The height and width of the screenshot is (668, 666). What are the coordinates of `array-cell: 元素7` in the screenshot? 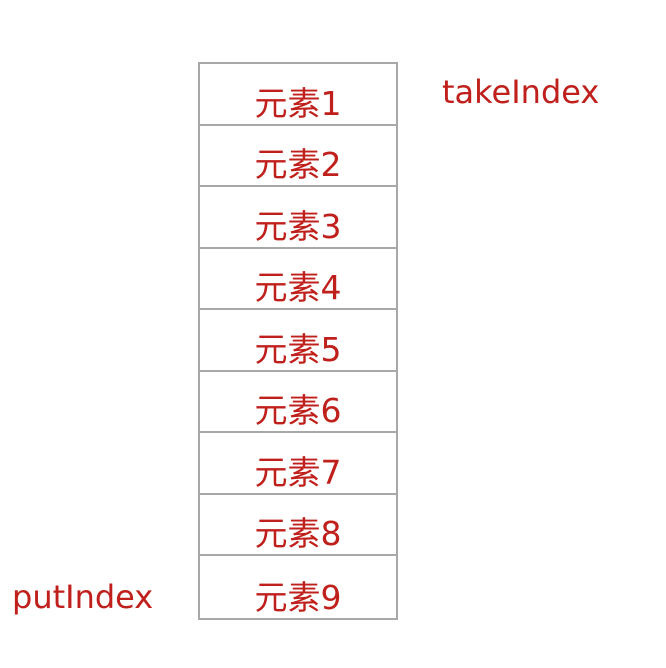 It's located at (298, 464).